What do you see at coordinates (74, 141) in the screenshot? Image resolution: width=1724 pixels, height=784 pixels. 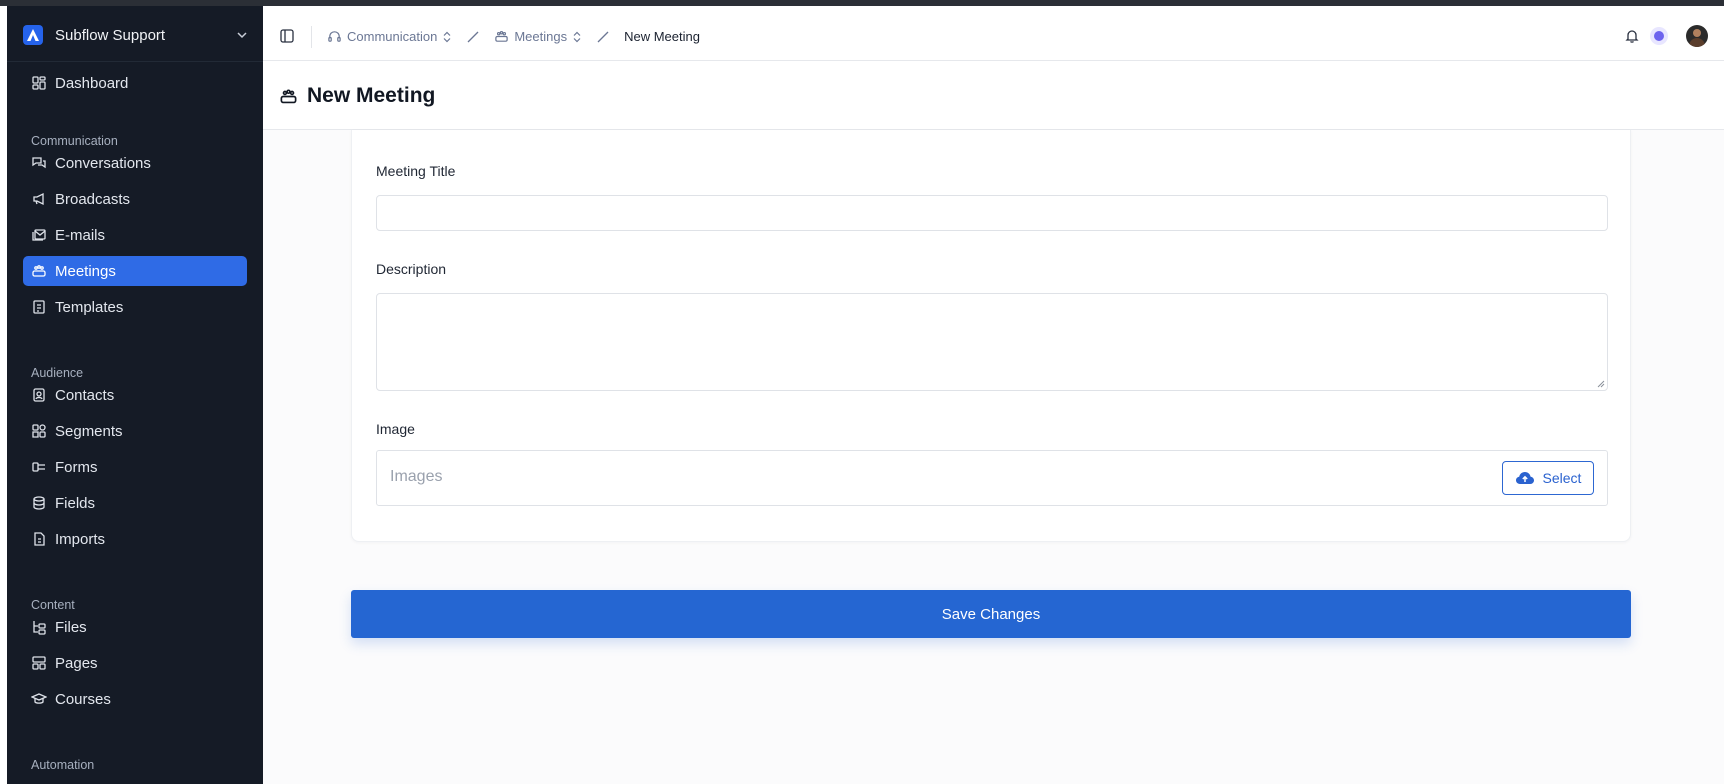 I see `sidebar-section-communication: Communication` at bounding box center [74, 141].